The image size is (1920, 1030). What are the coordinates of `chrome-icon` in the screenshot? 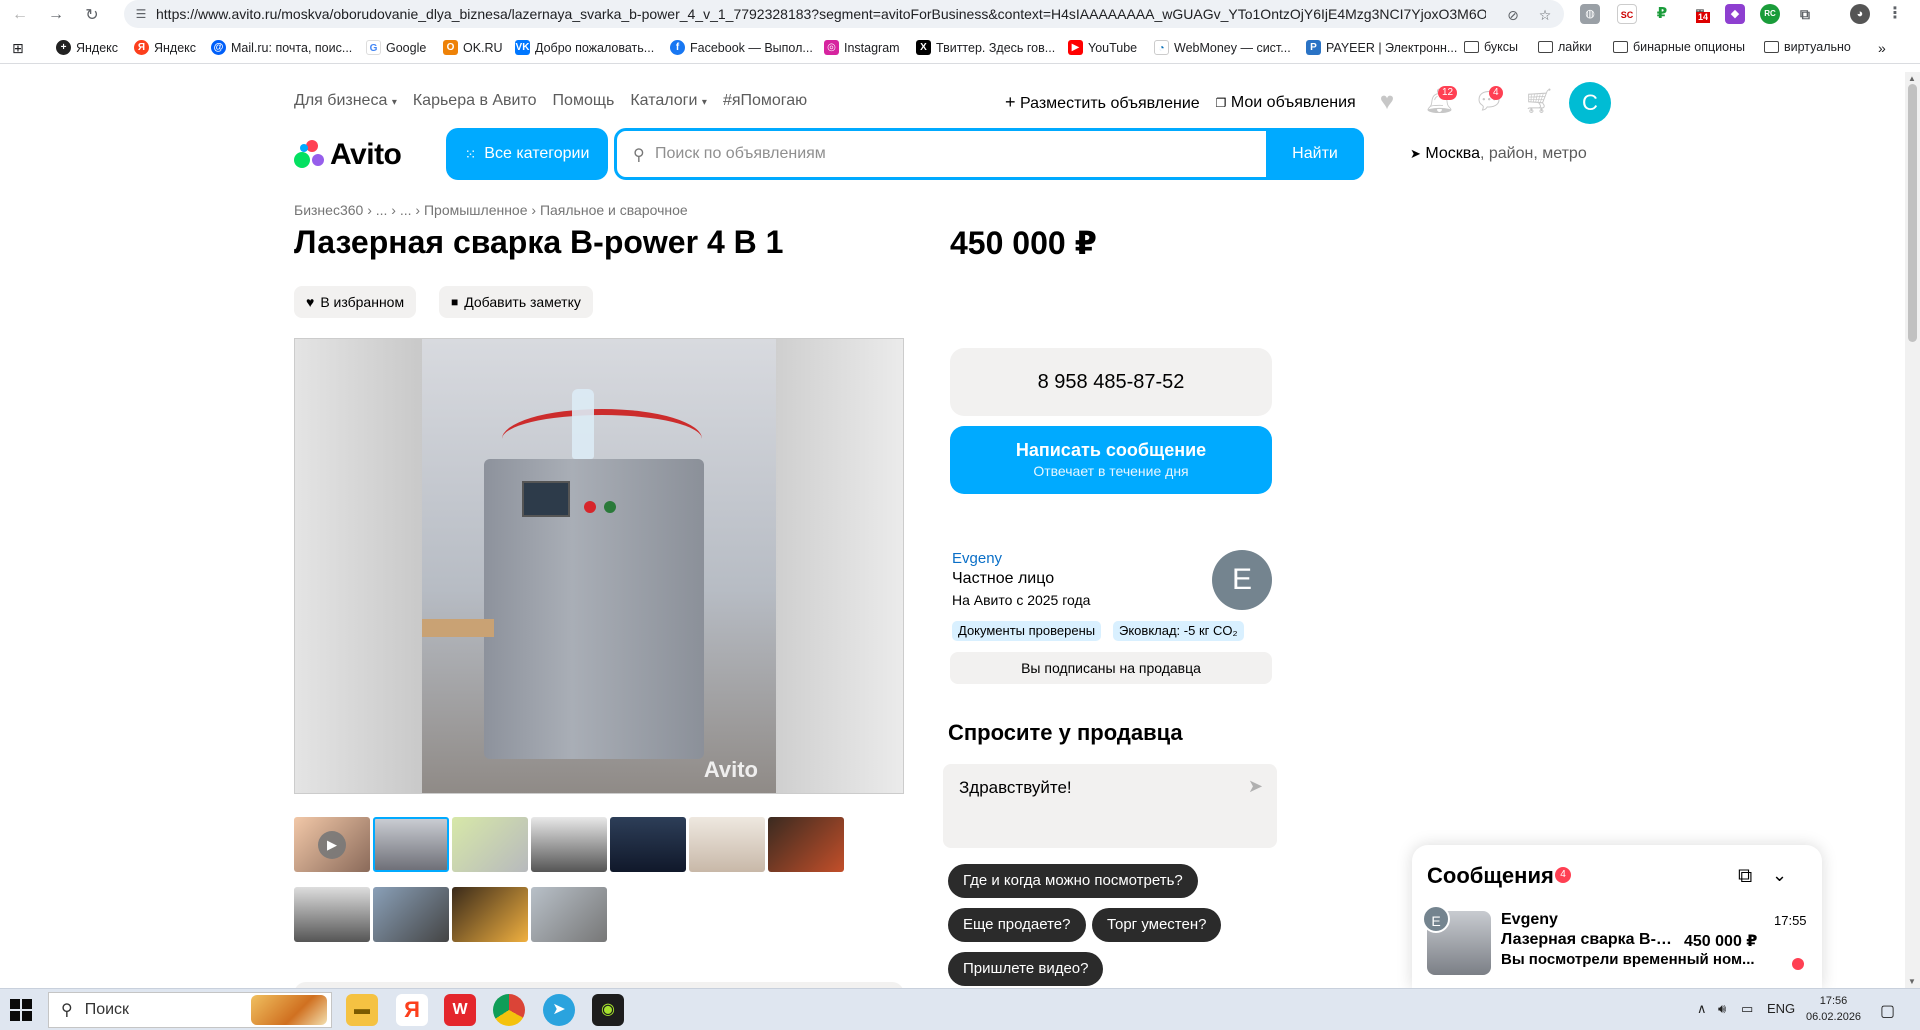 It's located at (509, 1010).